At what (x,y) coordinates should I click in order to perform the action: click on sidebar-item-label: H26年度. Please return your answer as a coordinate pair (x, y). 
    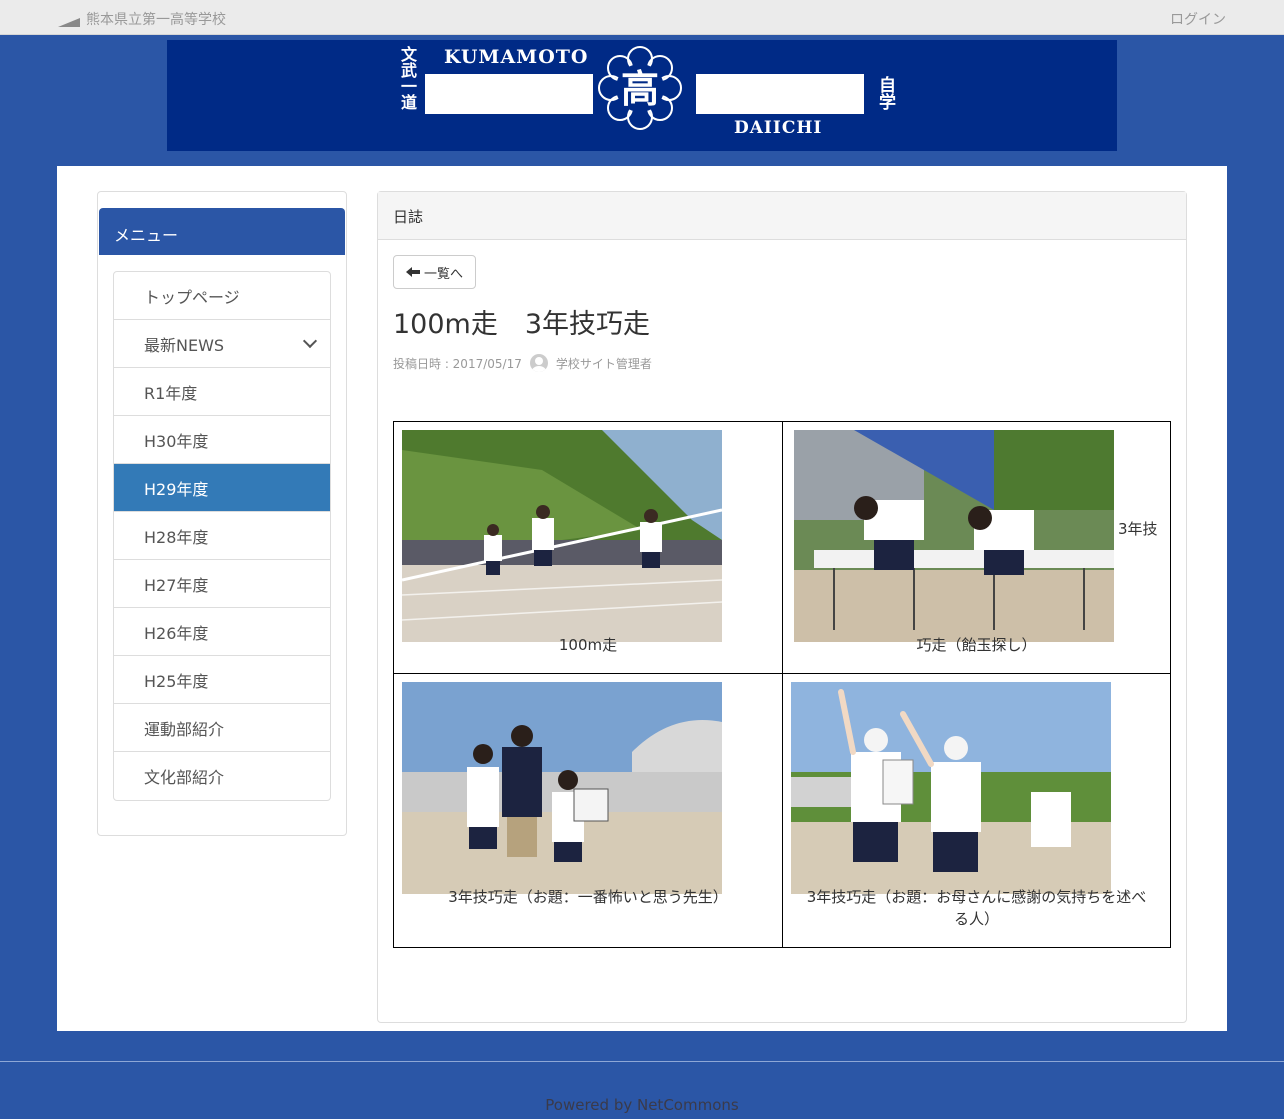
    Looking at the image, I should click on (176, 633).